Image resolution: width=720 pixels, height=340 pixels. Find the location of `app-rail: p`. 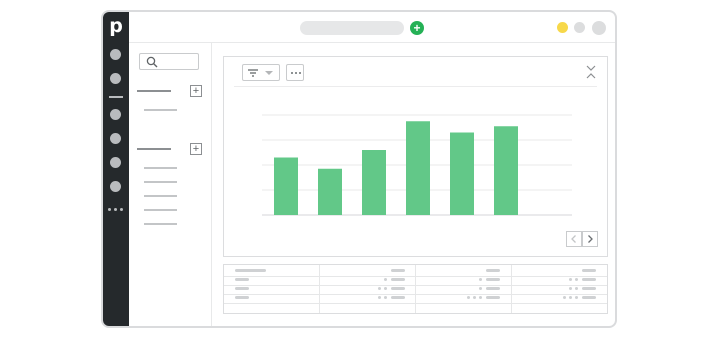

app-rail: p is located at coordinates (116, 169).